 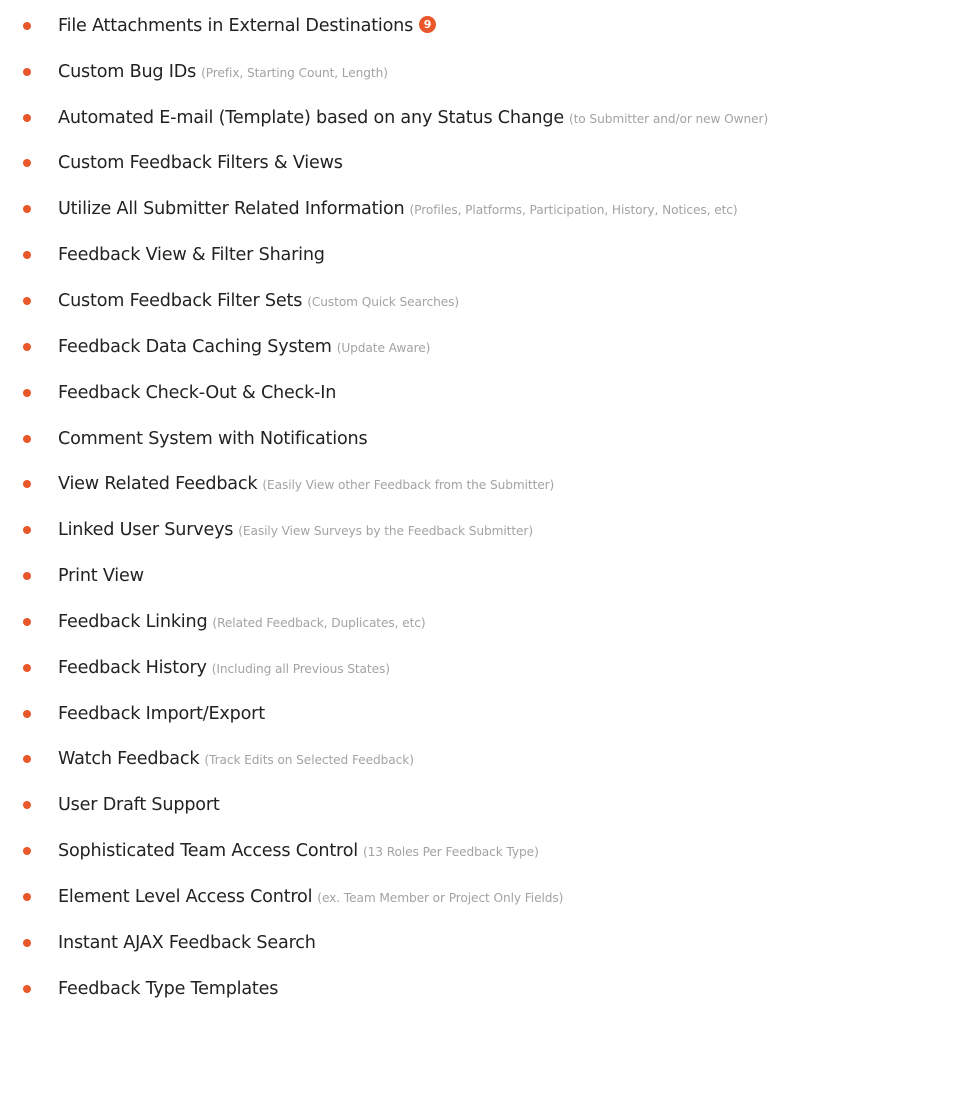 What do you see at coordinates (450, 852) in the screenshot?
I see `feature-note: (13 Roles Per Feedback Type)` at bounding box center [450, 852].